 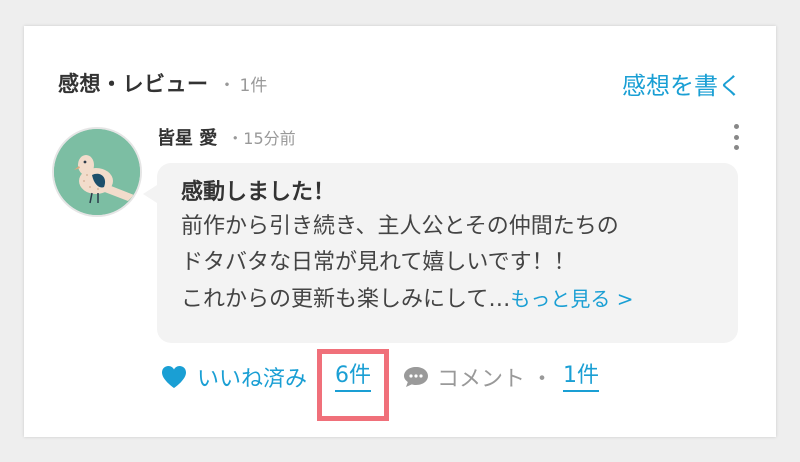 What do you see at coordinates (133, 84) in the screenshot?
I see `section-title: 感想・レビュー` at bounding box center [133, 84].